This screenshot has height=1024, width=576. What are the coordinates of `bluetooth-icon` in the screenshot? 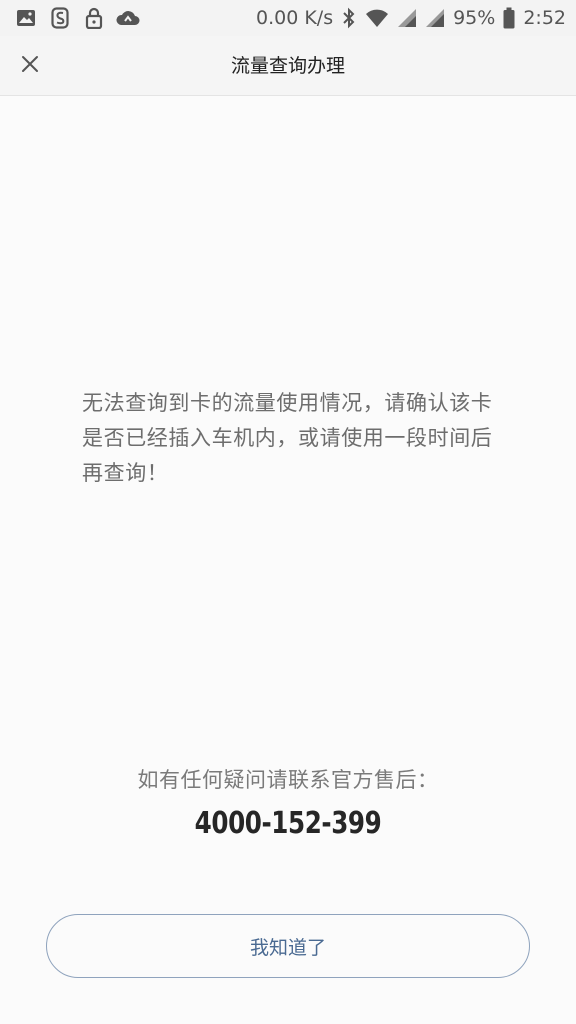 It's located at (349, 18).